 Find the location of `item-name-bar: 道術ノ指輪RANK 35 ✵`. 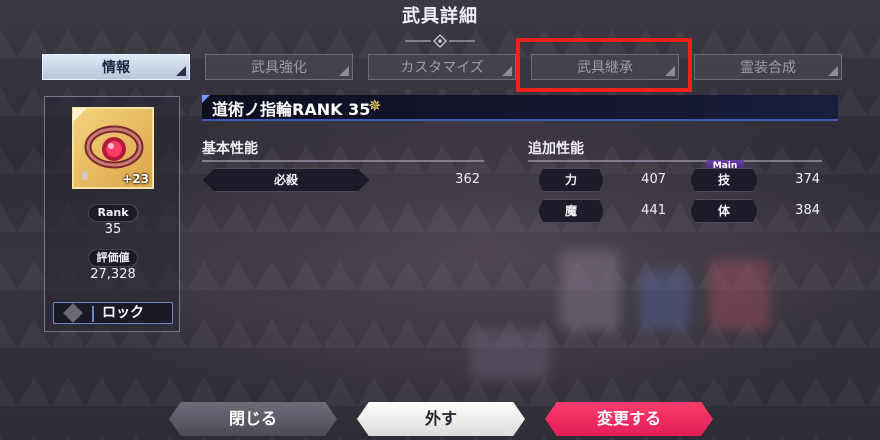

item-name-bar: 道術ノ指輪RANK 35 ✵ is located at coordinates (520, 108).